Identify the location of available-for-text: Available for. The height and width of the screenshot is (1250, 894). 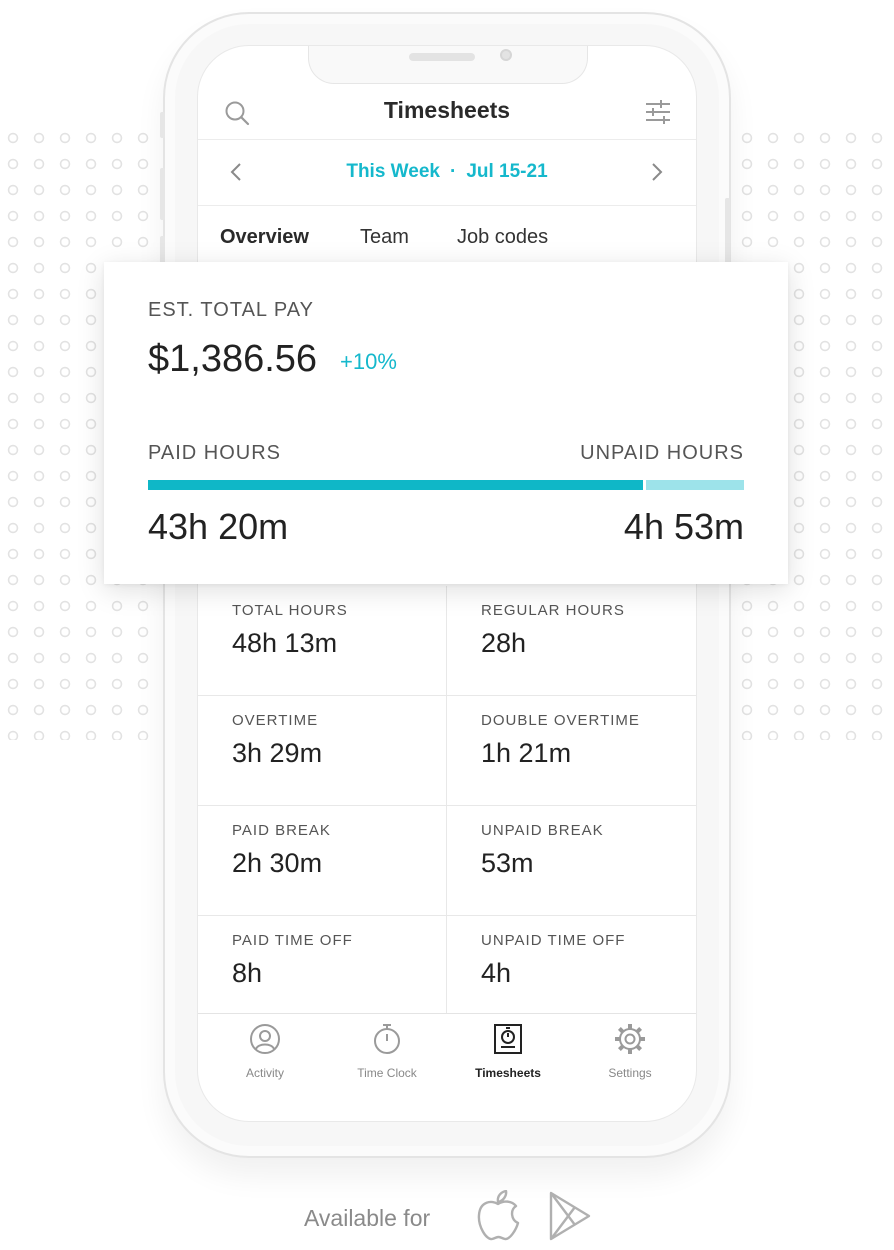
(367, 1218).